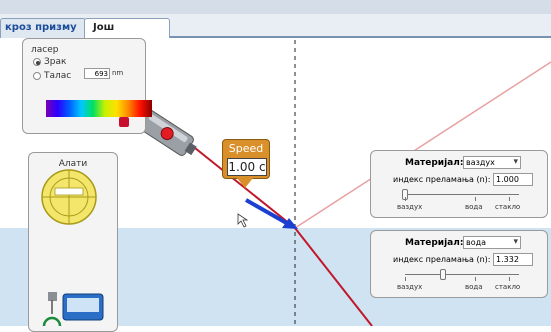  Describe the element at coordinates (333, 276) in the screenshot. I see `refracted-ray` at that location.